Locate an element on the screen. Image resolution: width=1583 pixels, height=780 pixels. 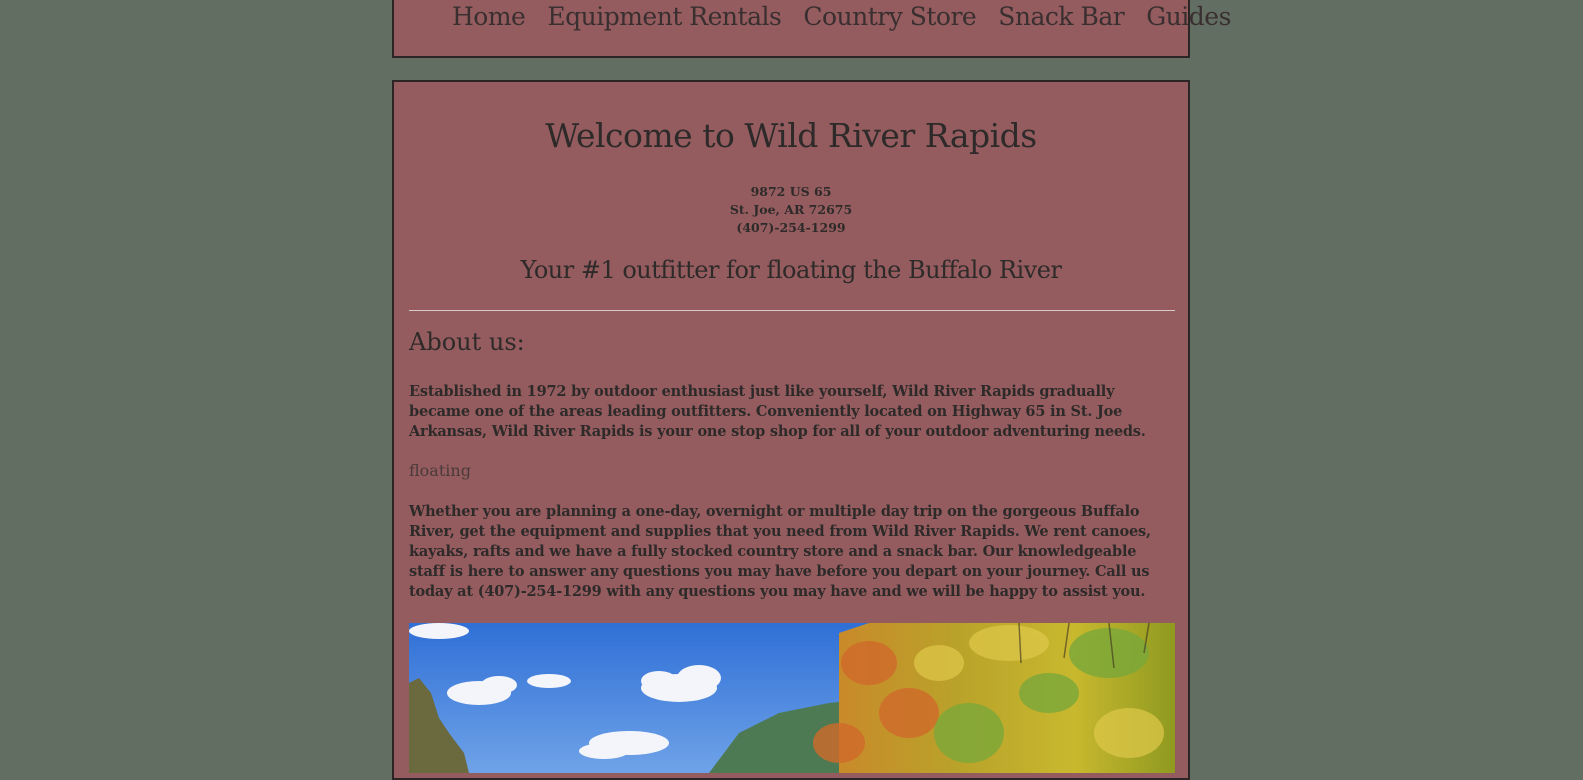
nav-link-guides: Guides is located at coordinates (1188, 17).